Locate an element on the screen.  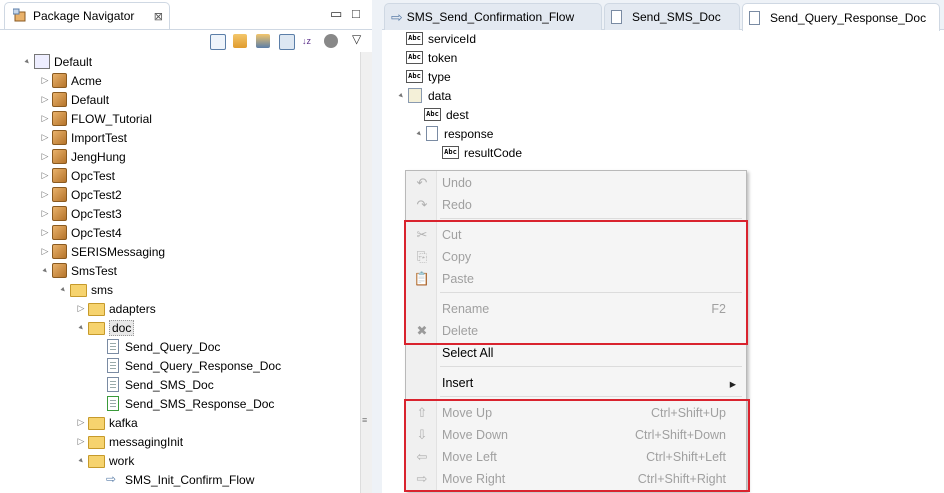
editor-tab: Send_SMS_Doc is located at coordinates (672, 16).